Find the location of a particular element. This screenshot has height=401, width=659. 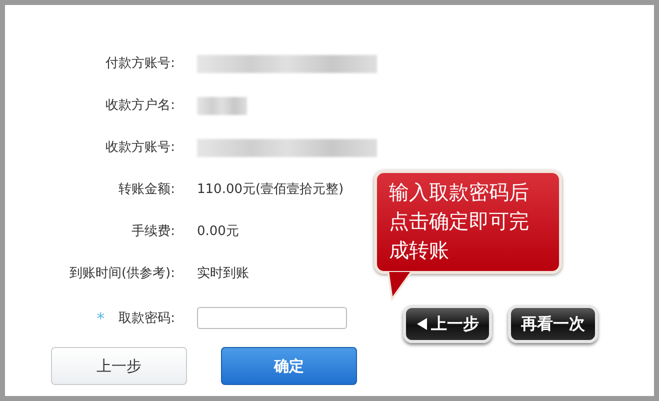

field-value: 0.00元 is located at coordinates (218, 232).